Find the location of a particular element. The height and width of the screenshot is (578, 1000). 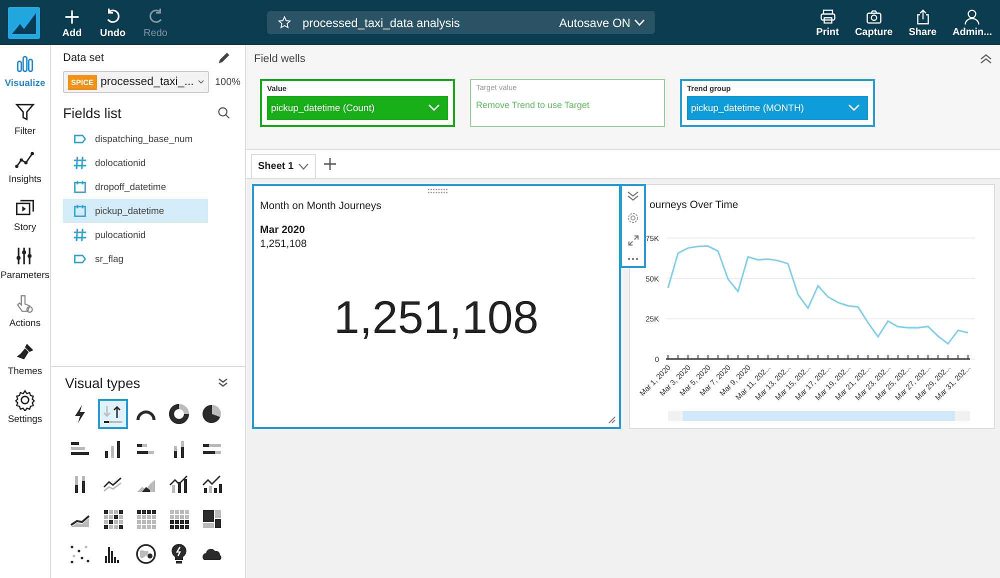

toolbar-button: Add is located at coordinates (72, 22).